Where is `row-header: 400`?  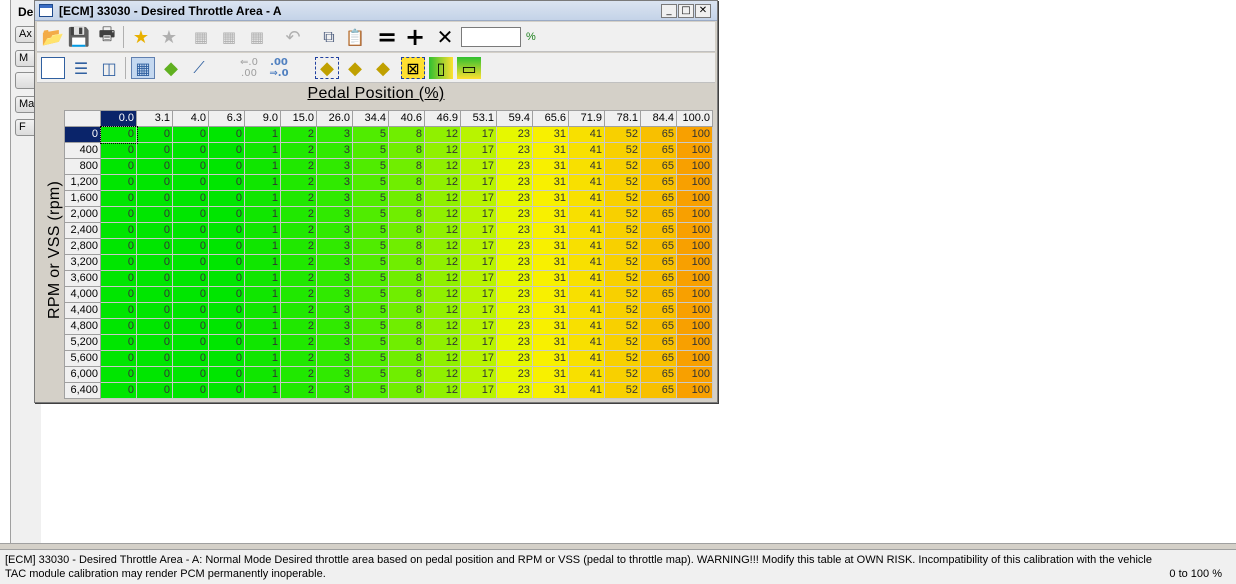
row-header: 400 is located at coordinates (82, 150).